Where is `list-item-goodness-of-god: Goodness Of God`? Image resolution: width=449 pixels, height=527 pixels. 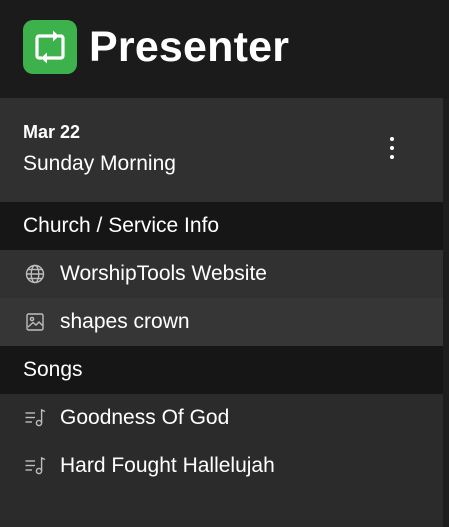 list-item-goodness-of-god: Goodness Of God is located at coordinates (221, 418).